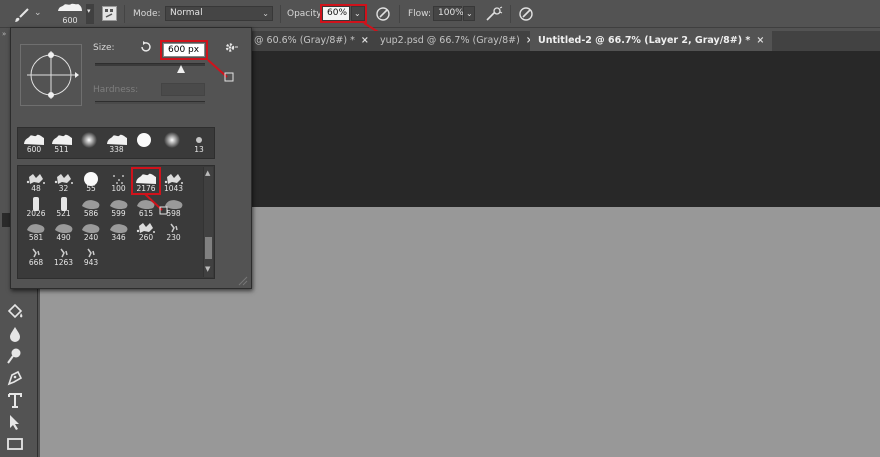 Image resolution: width=880 pixels, height=457 pixels. I want to click on brush-preset: 943, so click(91, 255).